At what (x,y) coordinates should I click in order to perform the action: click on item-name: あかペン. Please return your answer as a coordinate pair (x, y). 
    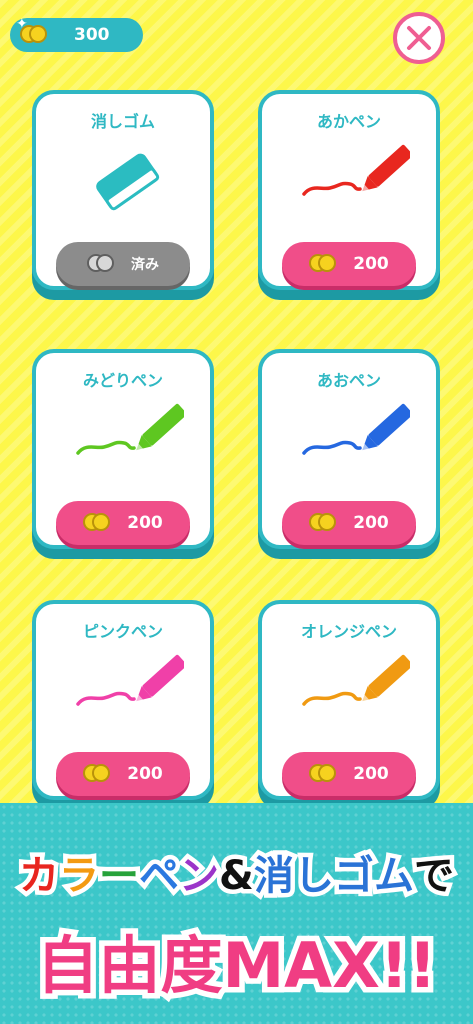
    Looking at the image, I should click on (348, 121).